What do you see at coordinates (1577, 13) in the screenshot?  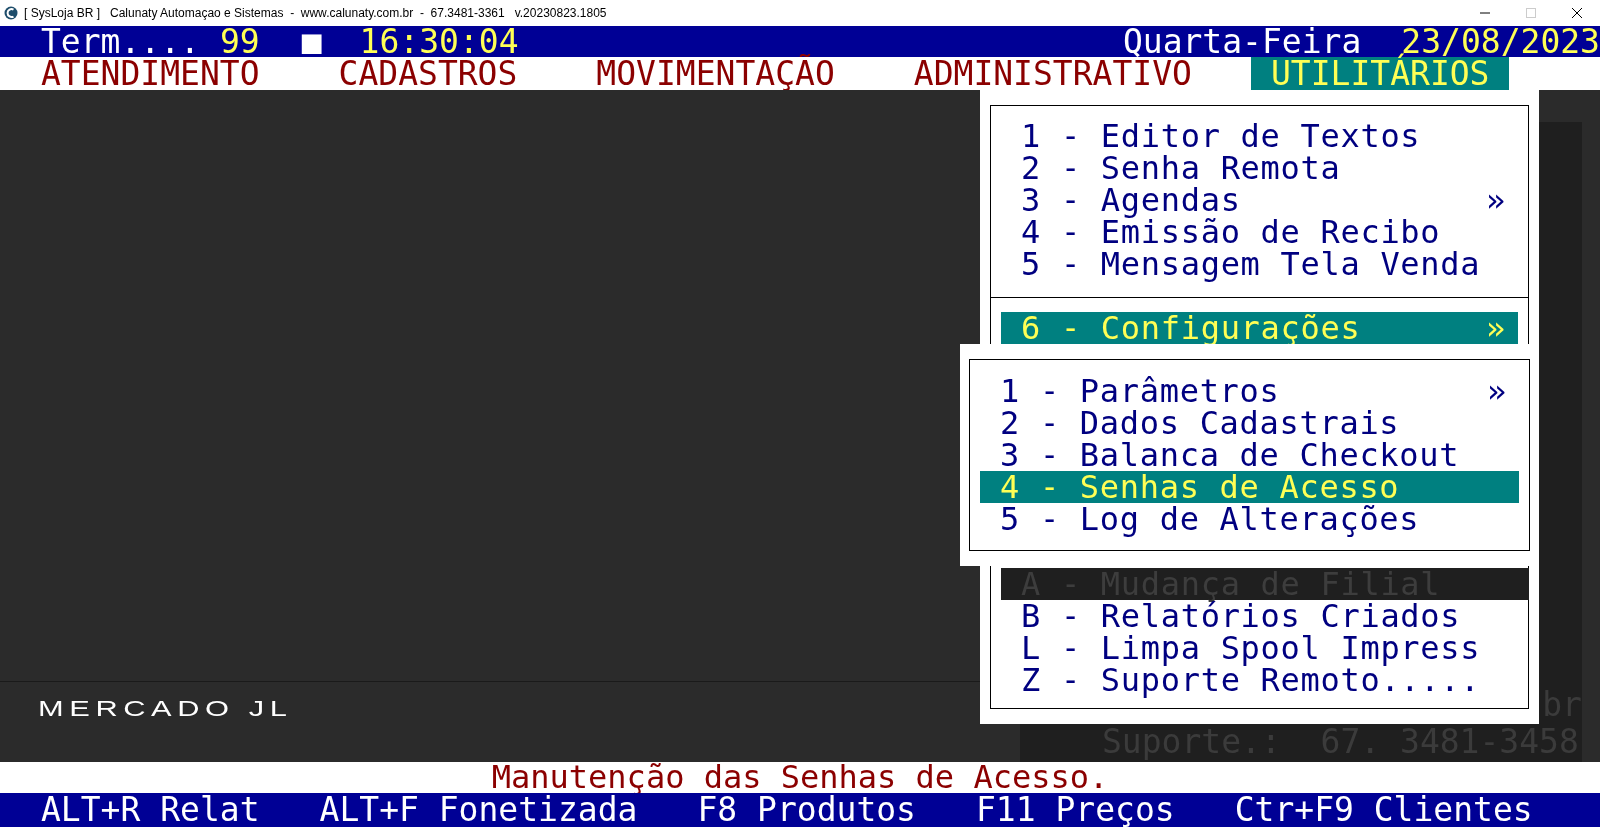 I see `close-icon` at bounding box center [1577, 13].